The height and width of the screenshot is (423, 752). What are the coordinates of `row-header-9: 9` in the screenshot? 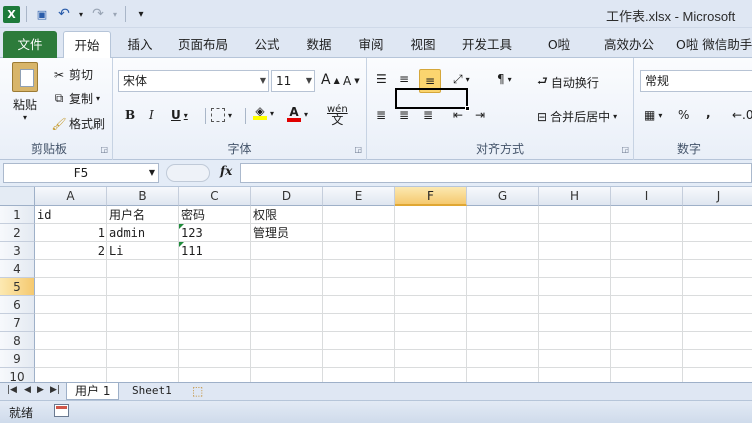 It's located at (17, 359).